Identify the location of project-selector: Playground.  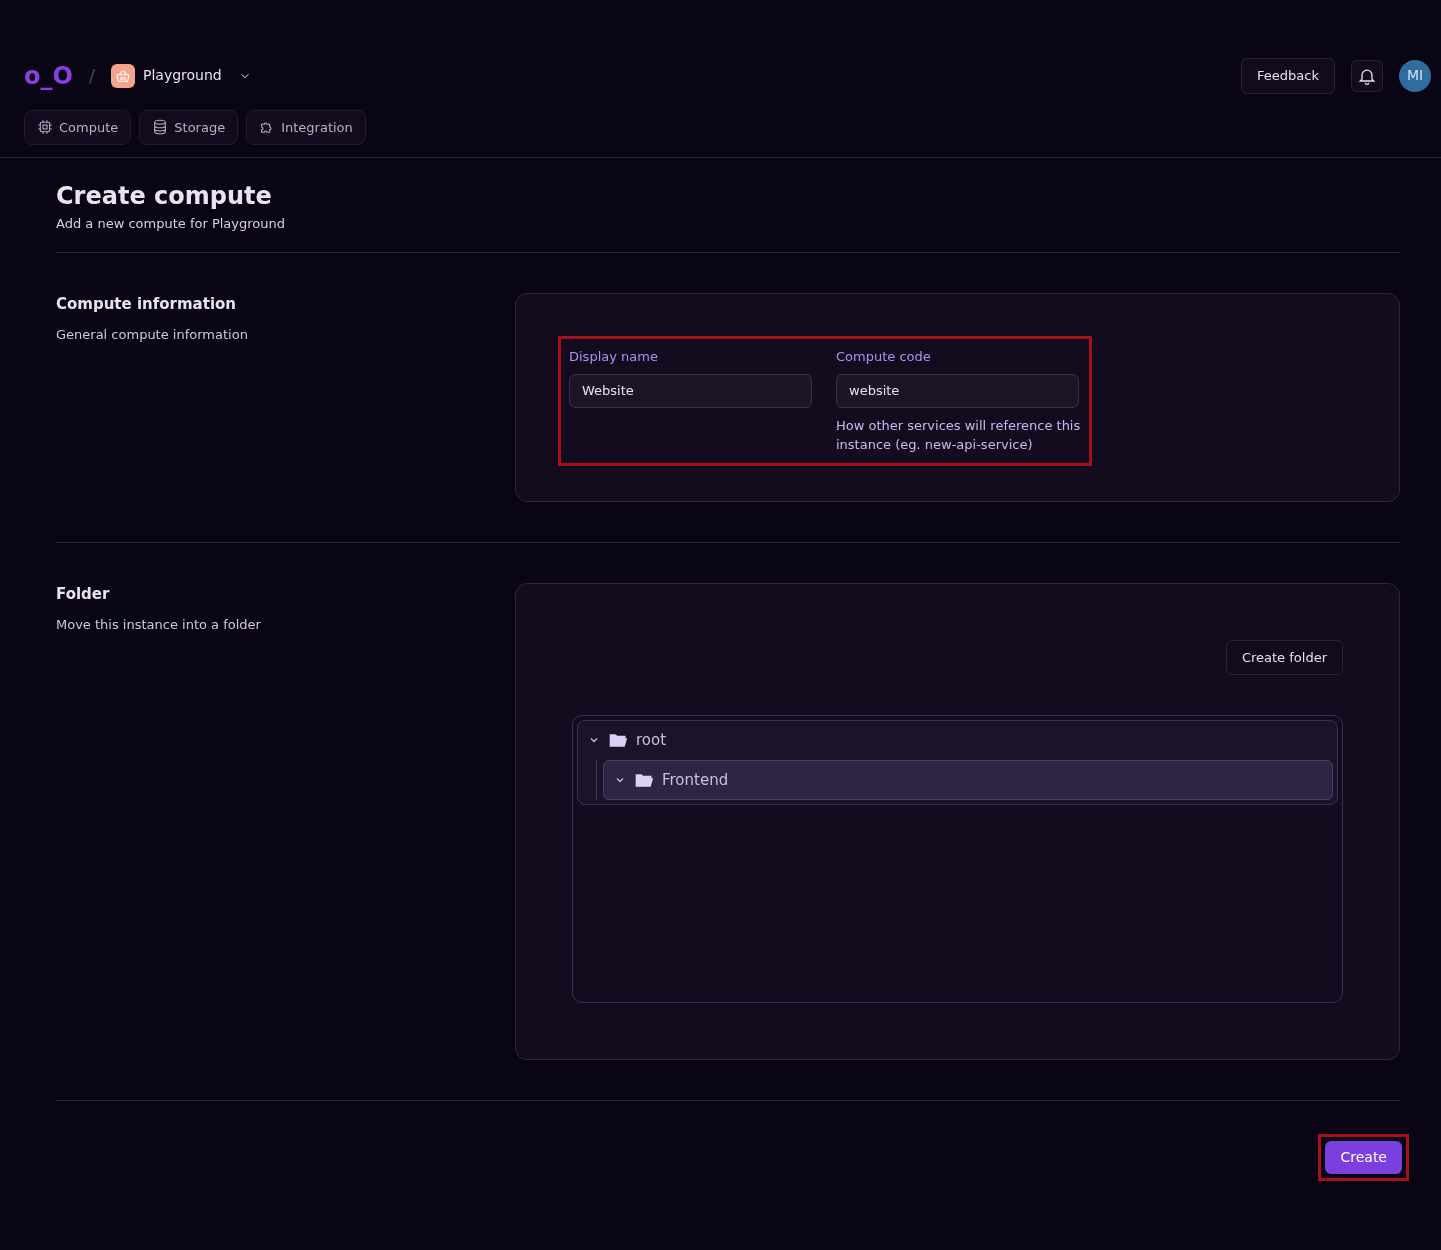
(197, 76).